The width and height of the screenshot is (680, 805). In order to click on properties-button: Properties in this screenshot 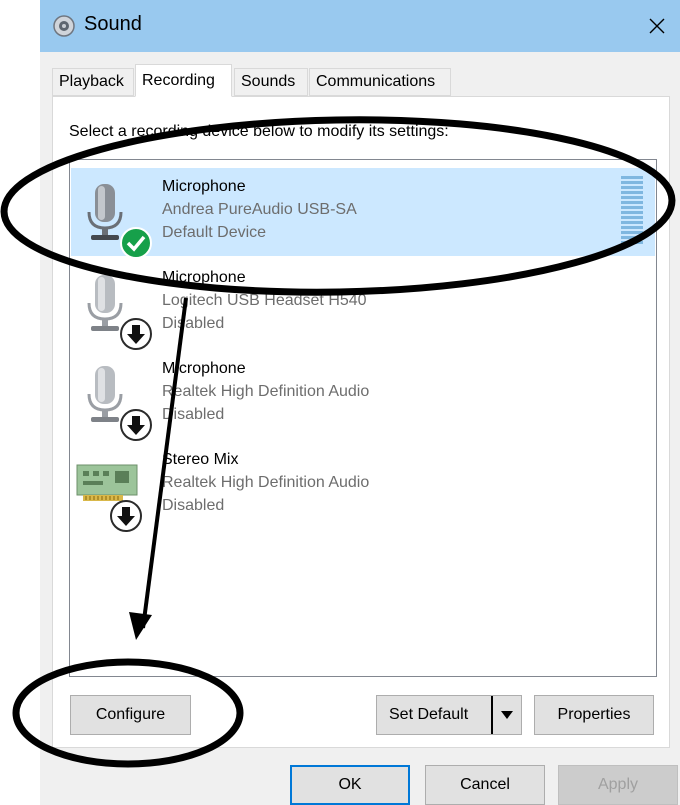, I will do `click(594, 715)`.